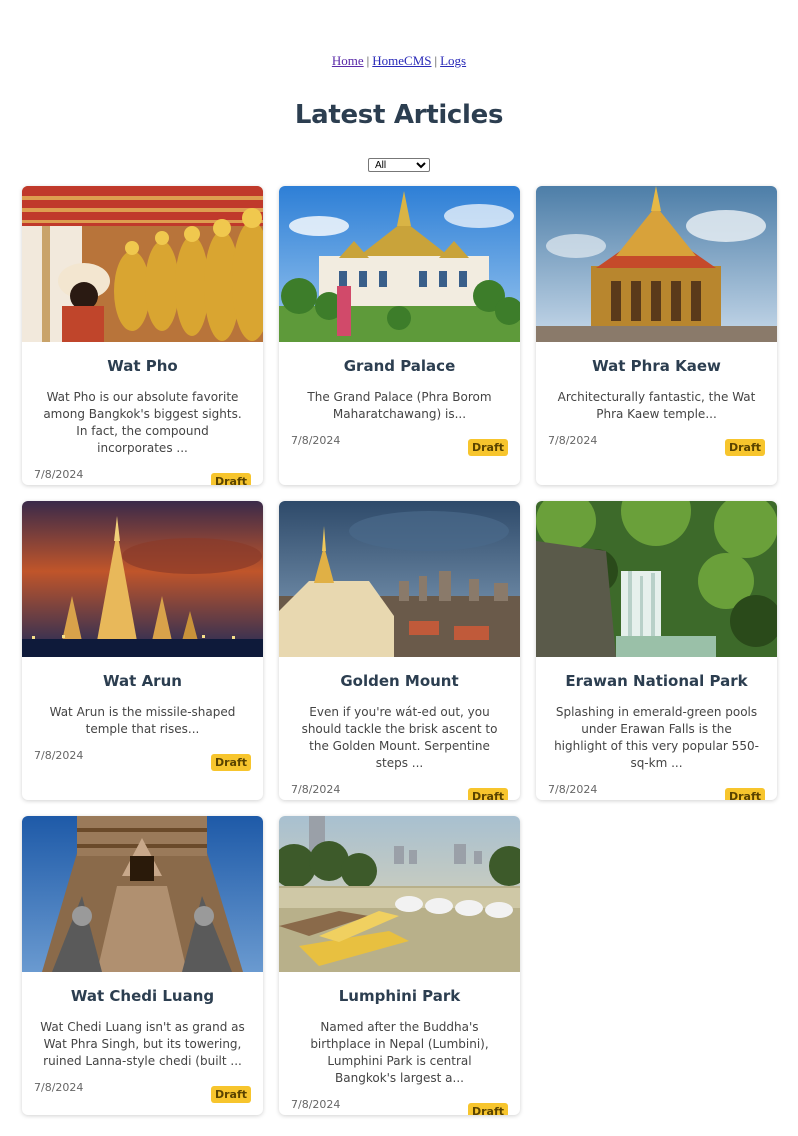 The height and width of the screenshot is (1136, 798). Describe the element at coordinates (401, 60) in the screenshot. I see `nav-link-homecms: HomeCMS` at that location.